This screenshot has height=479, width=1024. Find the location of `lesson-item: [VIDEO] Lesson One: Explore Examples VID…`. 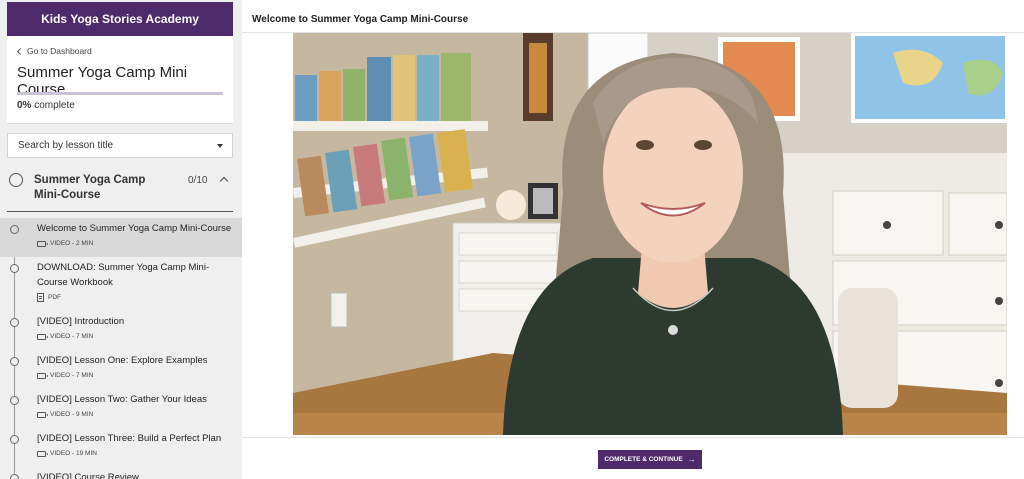

lesson-item: [VIDEO] Lesson One: Explore Examples VID… is located at coordinates (121, 369).